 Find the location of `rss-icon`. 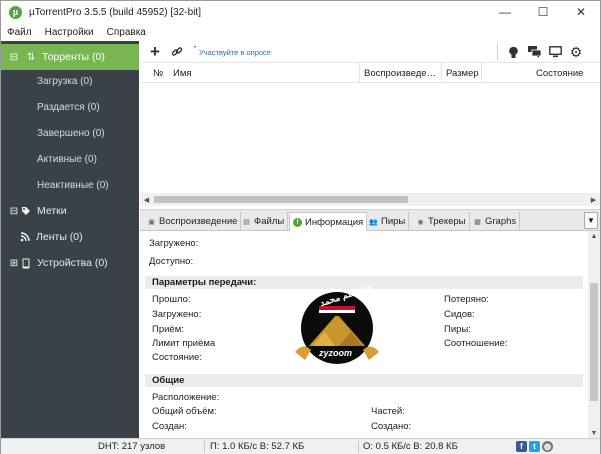

rss-icon is located at coordinates (25, 237).